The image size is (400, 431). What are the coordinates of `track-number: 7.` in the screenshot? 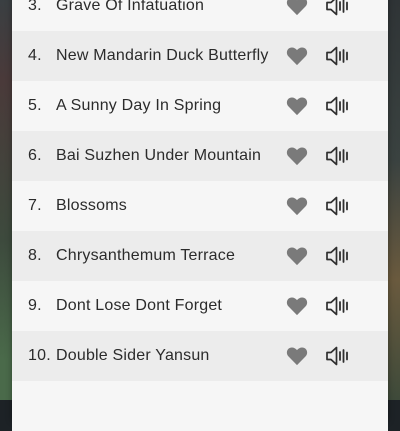 It's located at (35, 205).